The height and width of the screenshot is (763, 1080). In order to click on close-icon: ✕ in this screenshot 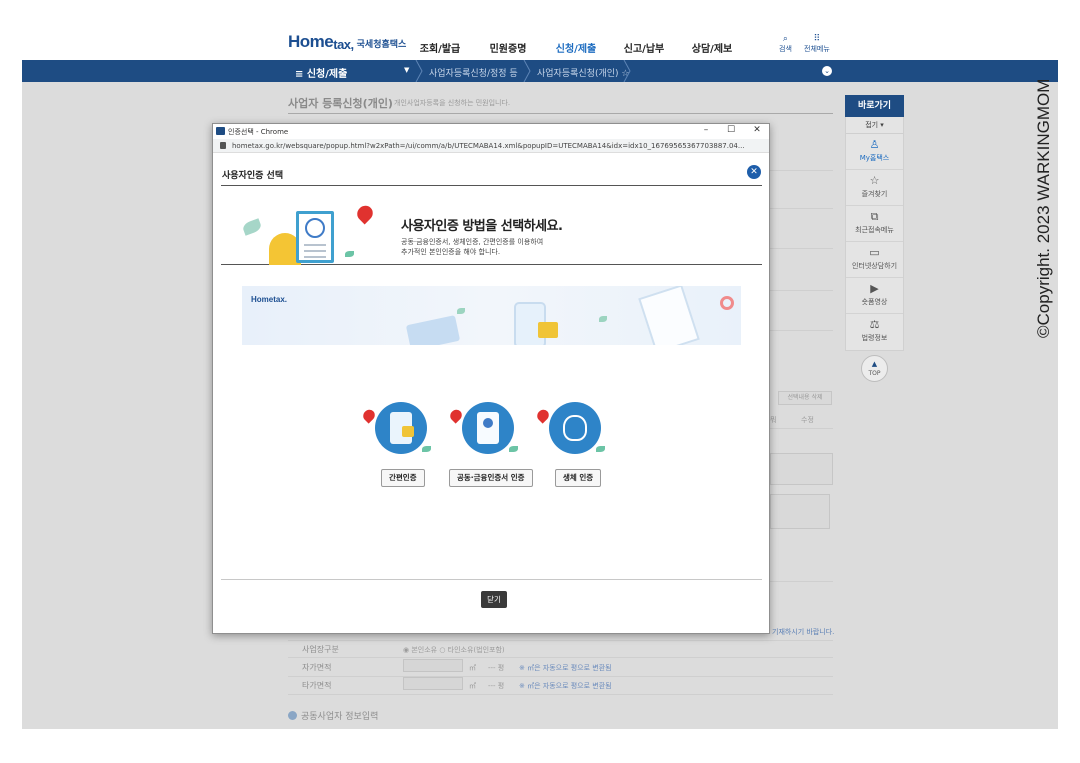, I will do `click(754, 172)`.